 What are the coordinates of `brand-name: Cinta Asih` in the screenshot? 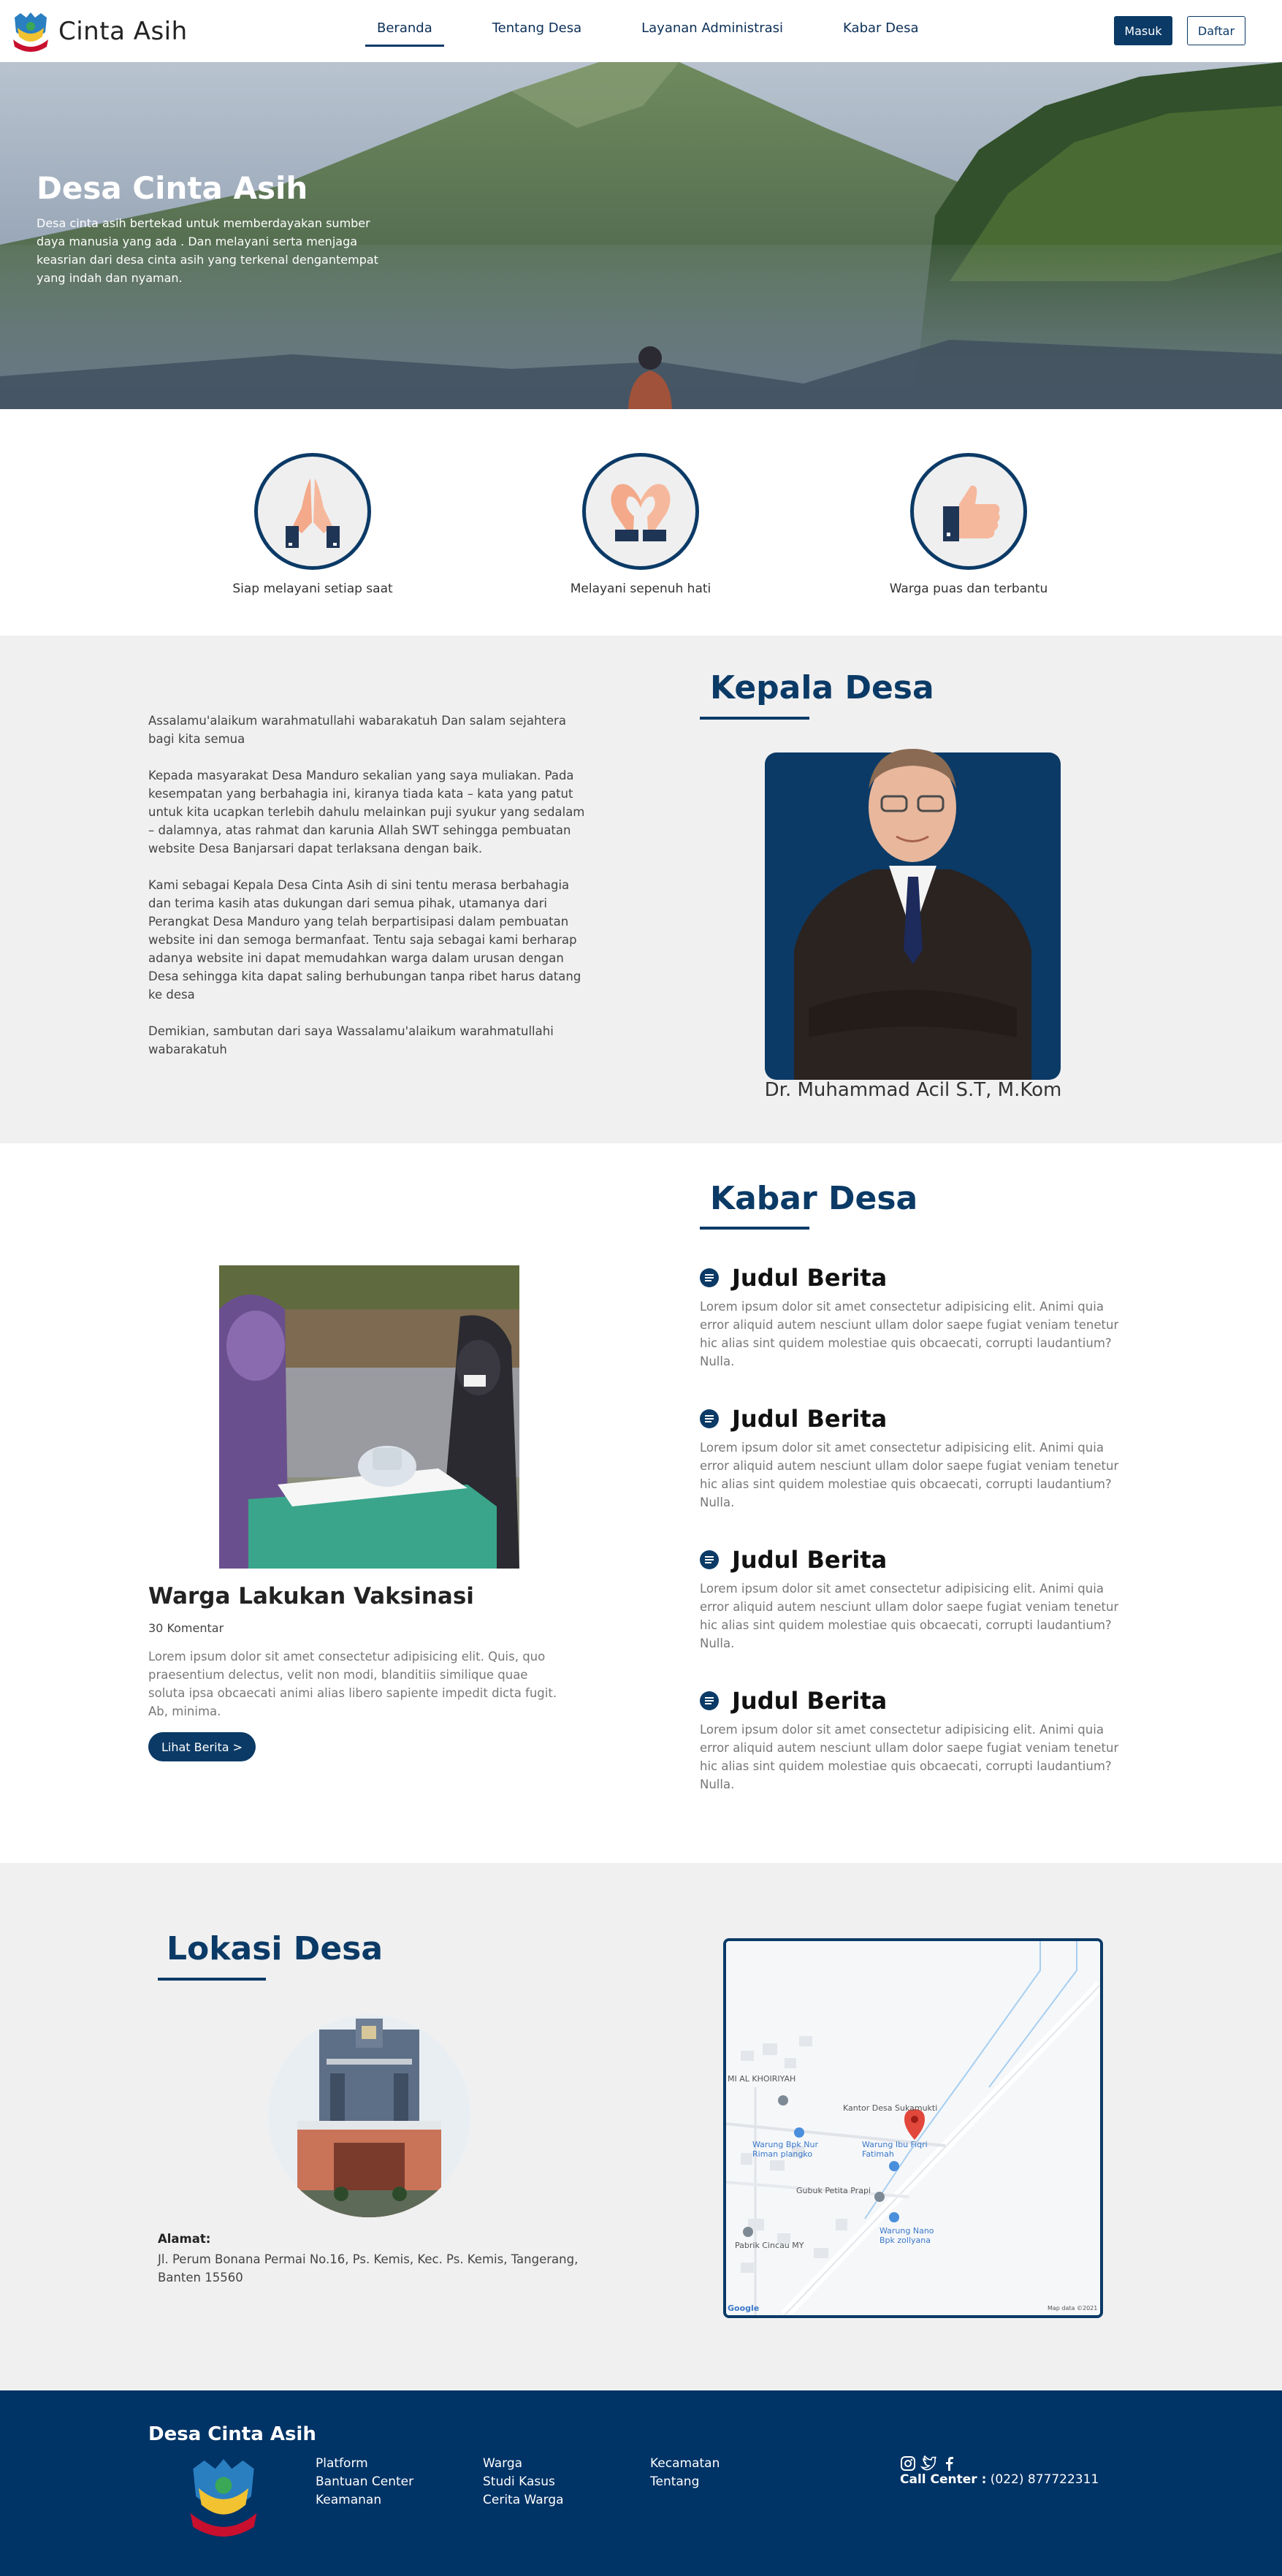 It's located at (123, 32).